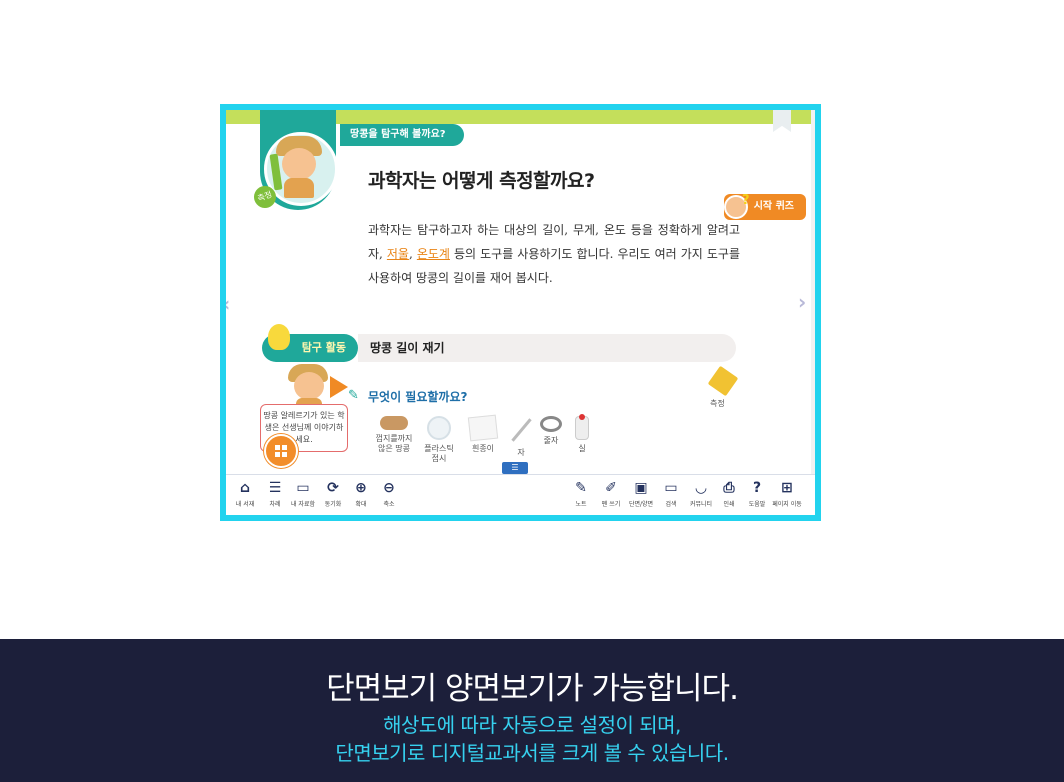 The height and width of the screenshot is (782, 1064). I want to click on bookmark-icon, so click(782, 121).